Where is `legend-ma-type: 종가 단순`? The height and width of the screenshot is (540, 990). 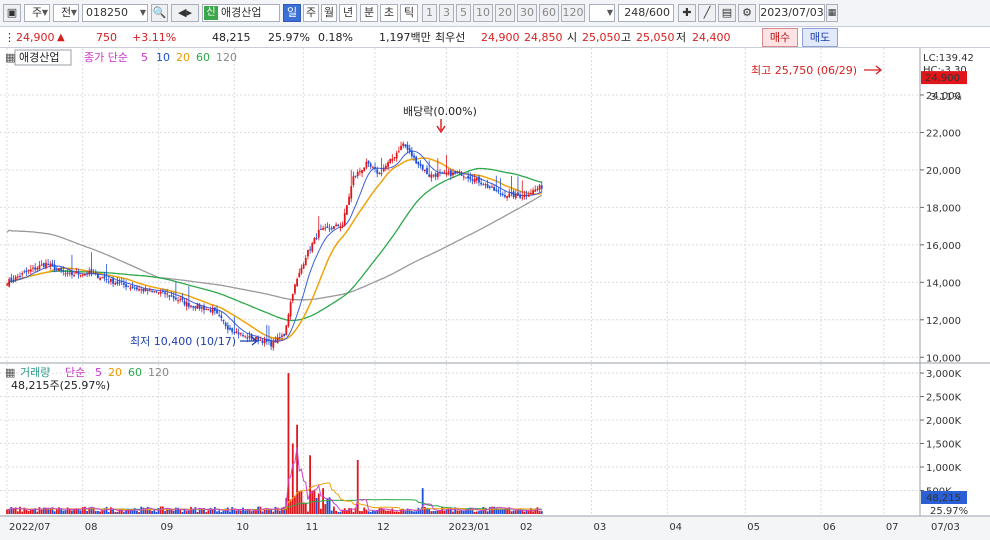
legend-ma-type: 종가 단순 is located at coordinates (106, 57).